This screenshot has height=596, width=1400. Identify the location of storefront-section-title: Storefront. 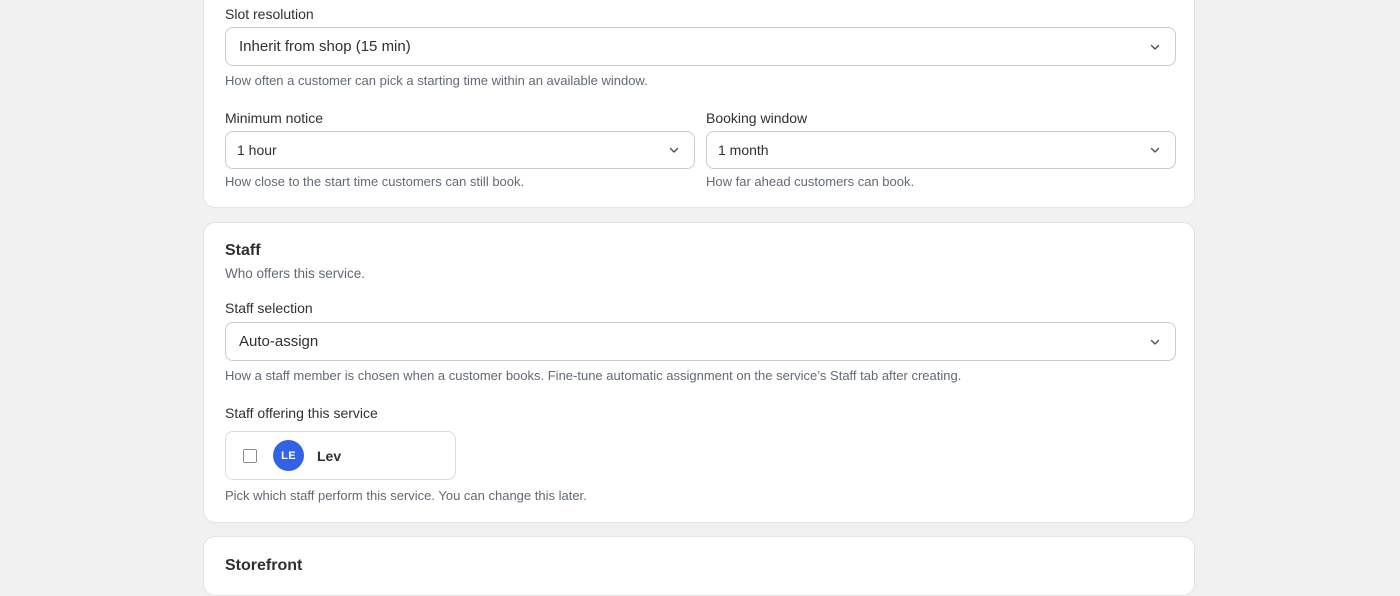
(264, 565).